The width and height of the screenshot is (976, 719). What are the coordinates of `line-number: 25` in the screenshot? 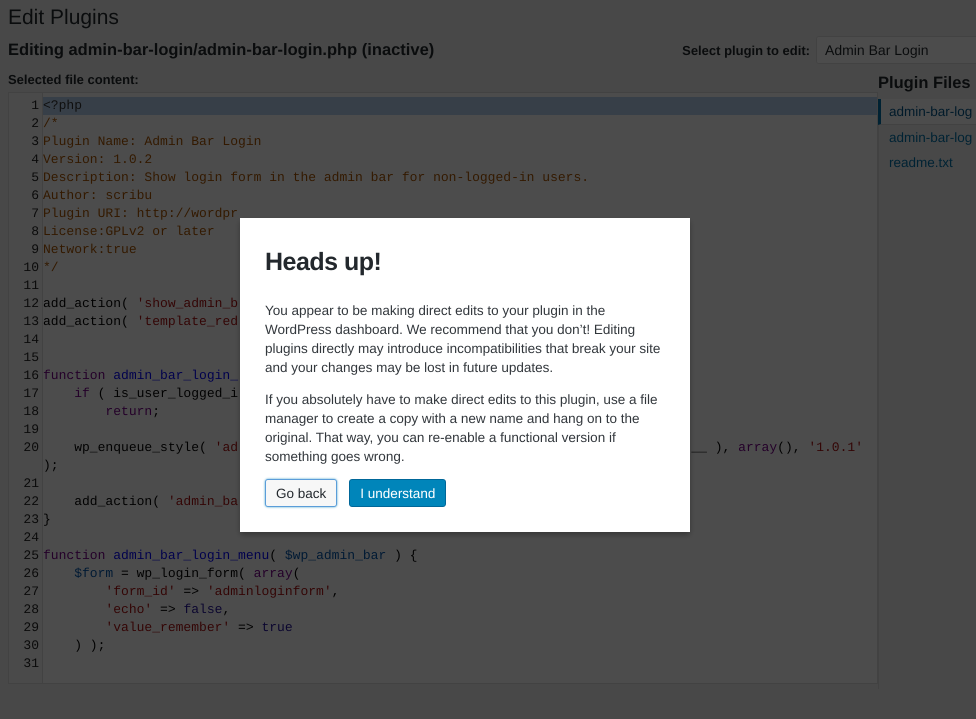 It's located at (31, 556).